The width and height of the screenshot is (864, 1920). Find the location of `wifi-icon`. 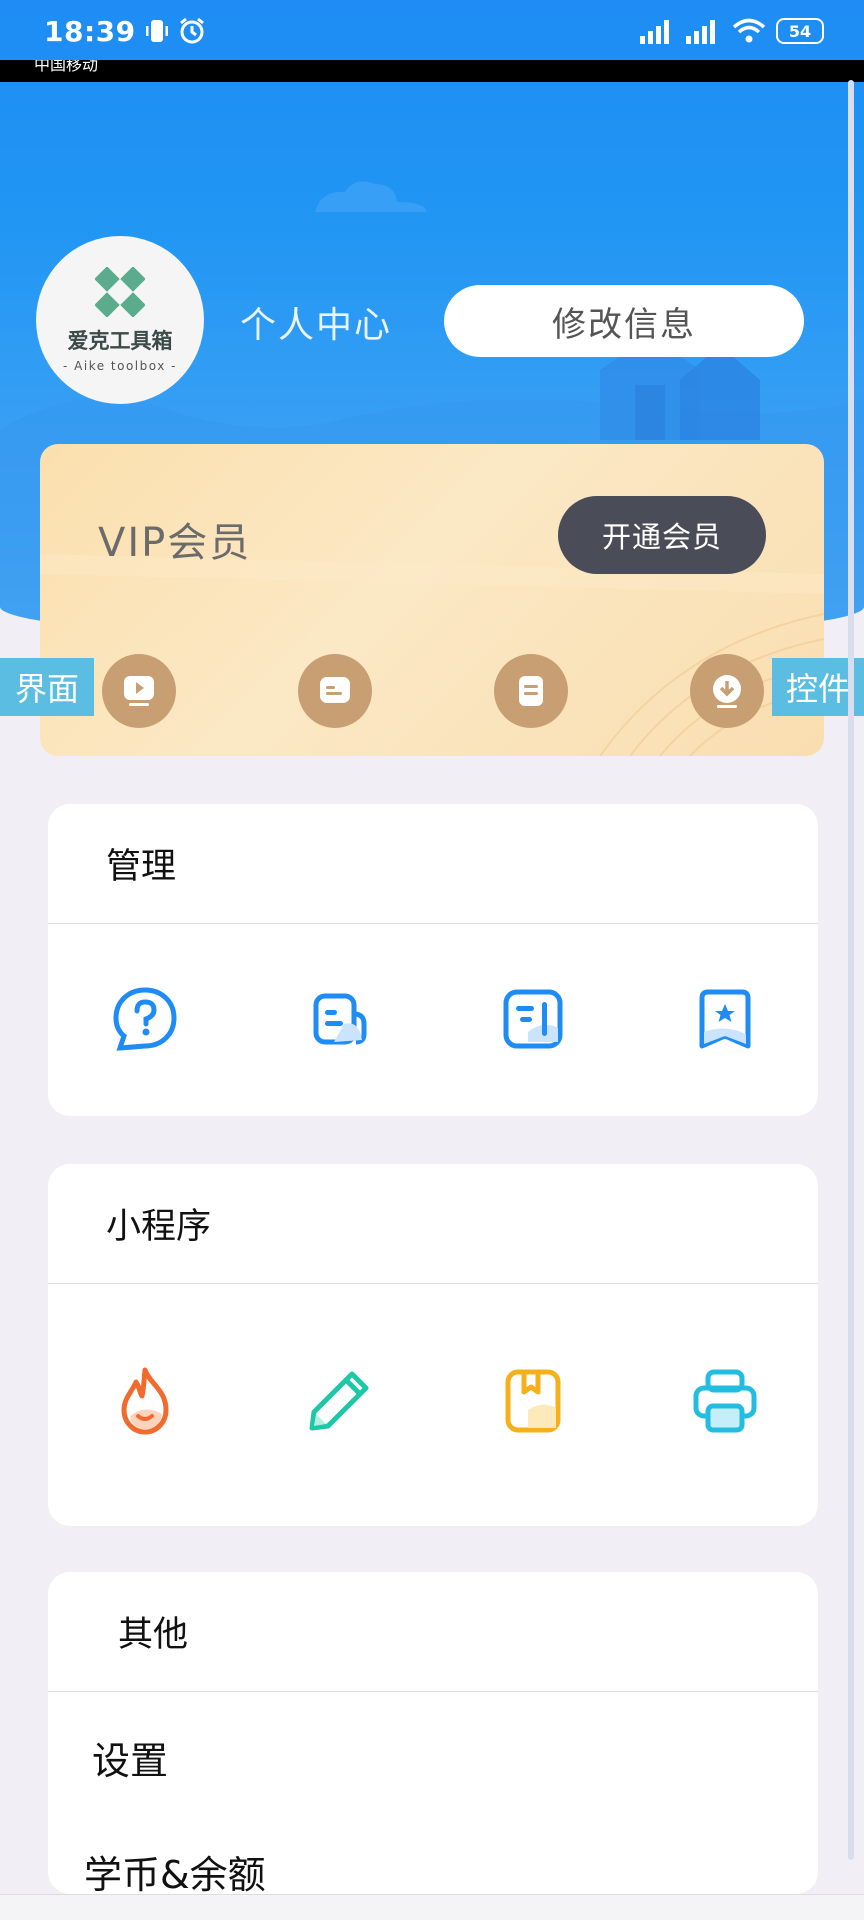

wifi-icon is located at coordinates (749, 30).